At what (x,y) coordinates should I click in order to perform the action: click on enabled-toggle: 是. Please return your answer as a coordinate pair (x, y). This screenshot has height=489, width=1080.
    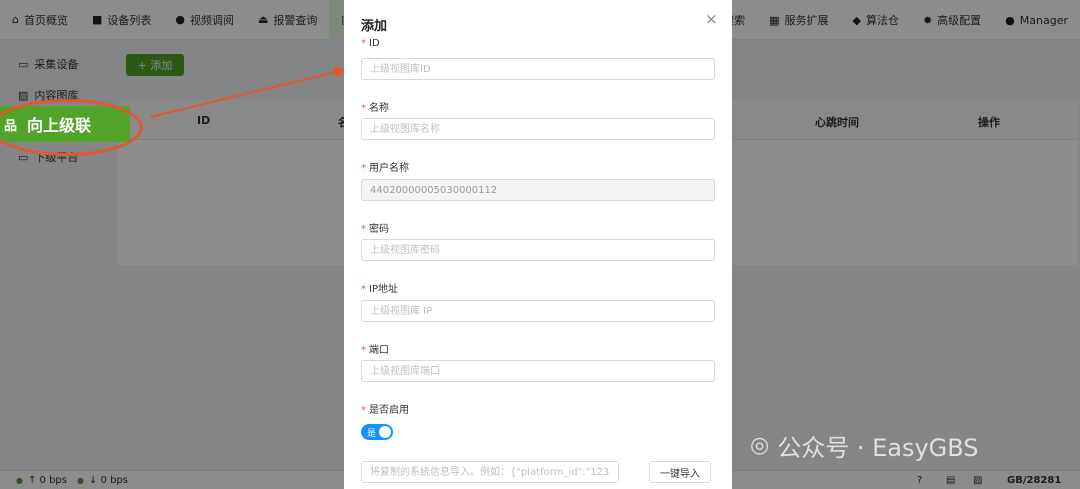
    Looking at the image, I should click on (377, 432).